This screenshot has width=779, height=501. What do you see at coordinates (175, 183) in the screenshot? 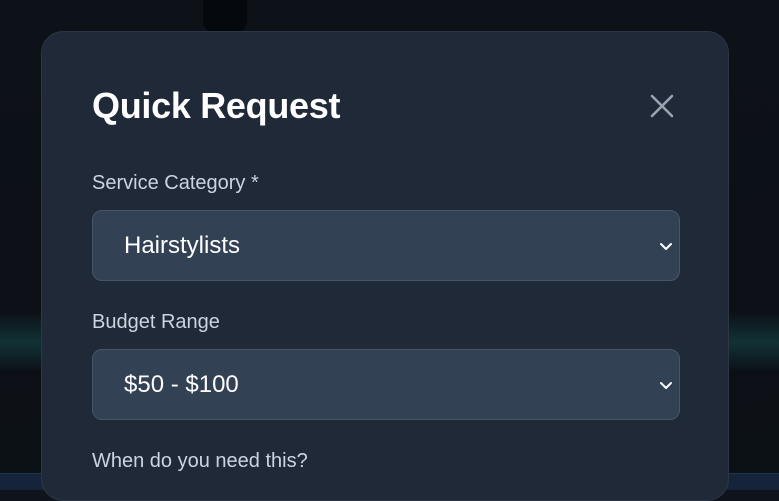
I see `service-category-label: Service Category *` at bounding box center [175, 183].